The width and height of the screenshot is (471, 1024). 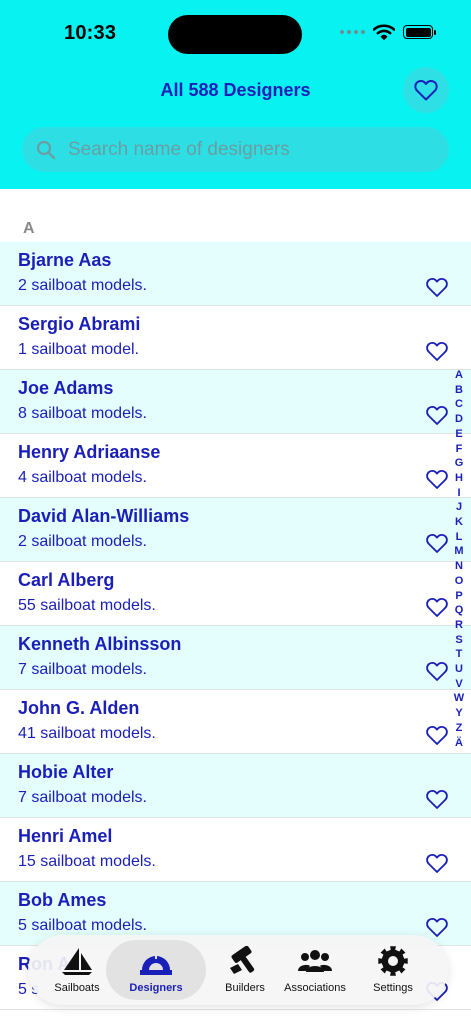 What do you see at coordinates (459, 390) in the screenshot?
I see `index-letter: B` at bounding box center [459, 390].